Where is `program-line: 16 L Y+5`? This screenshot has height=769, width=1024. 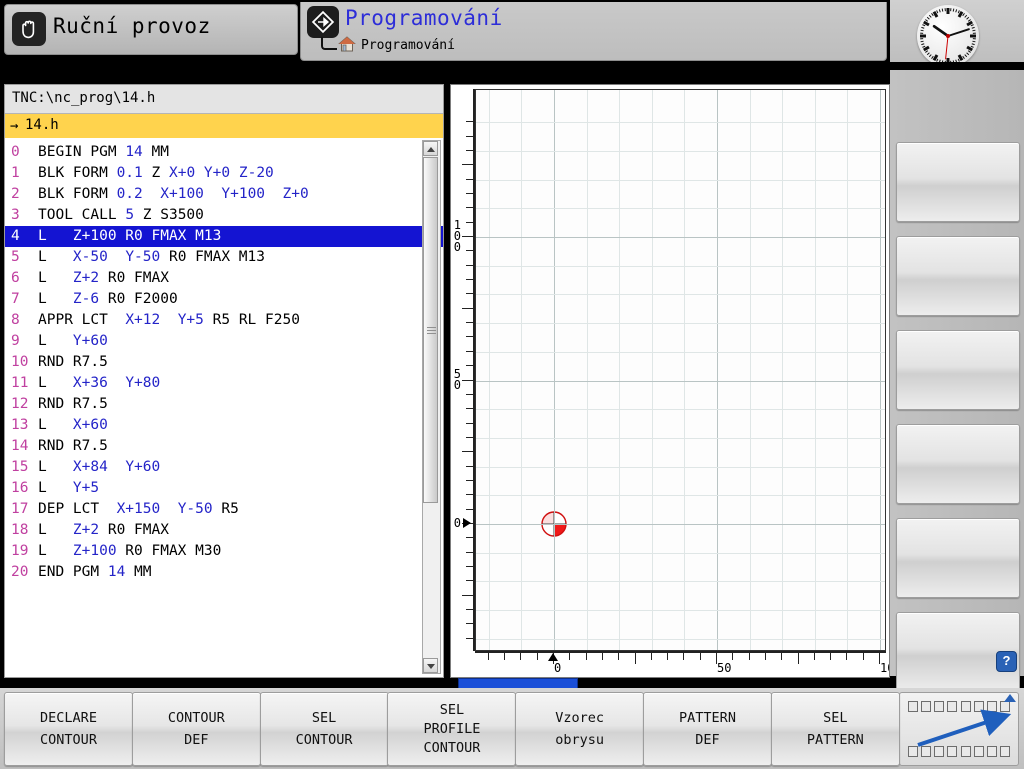 program-line: 16 L Y+5 is located at coordinates (224, 488).